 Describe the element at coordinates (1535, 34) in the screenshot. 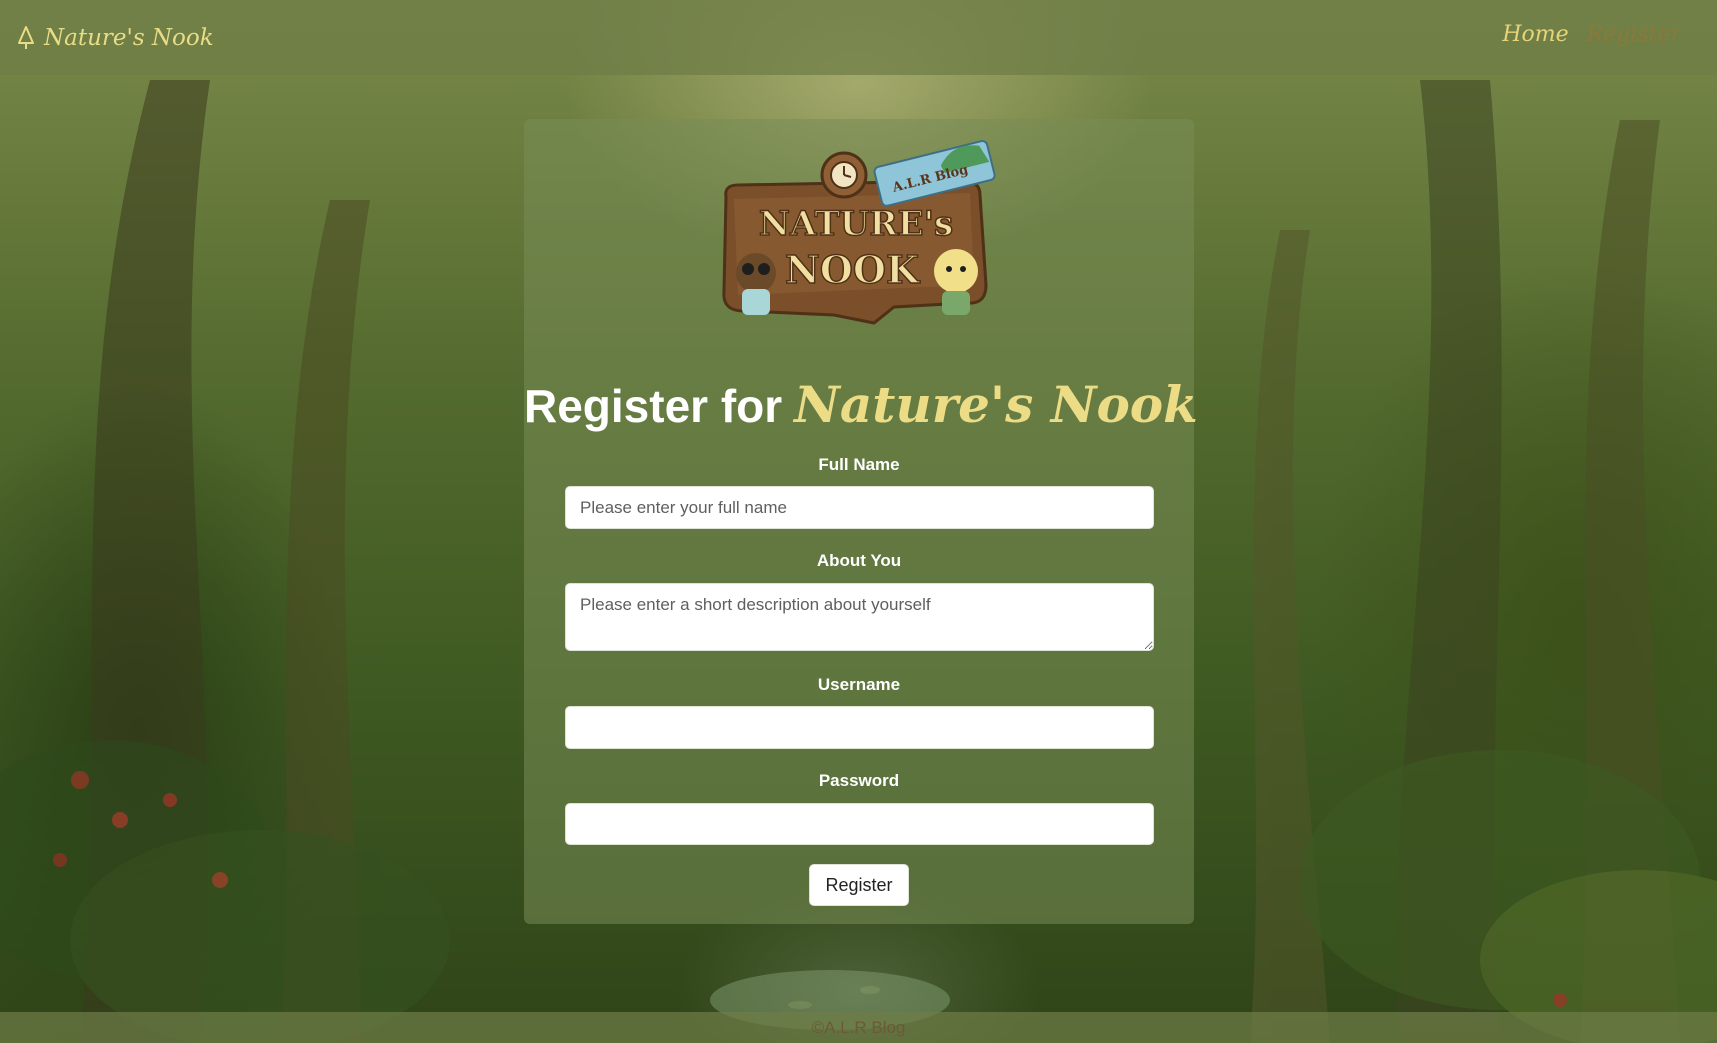

I see `nav-home-link: Home` at that location.